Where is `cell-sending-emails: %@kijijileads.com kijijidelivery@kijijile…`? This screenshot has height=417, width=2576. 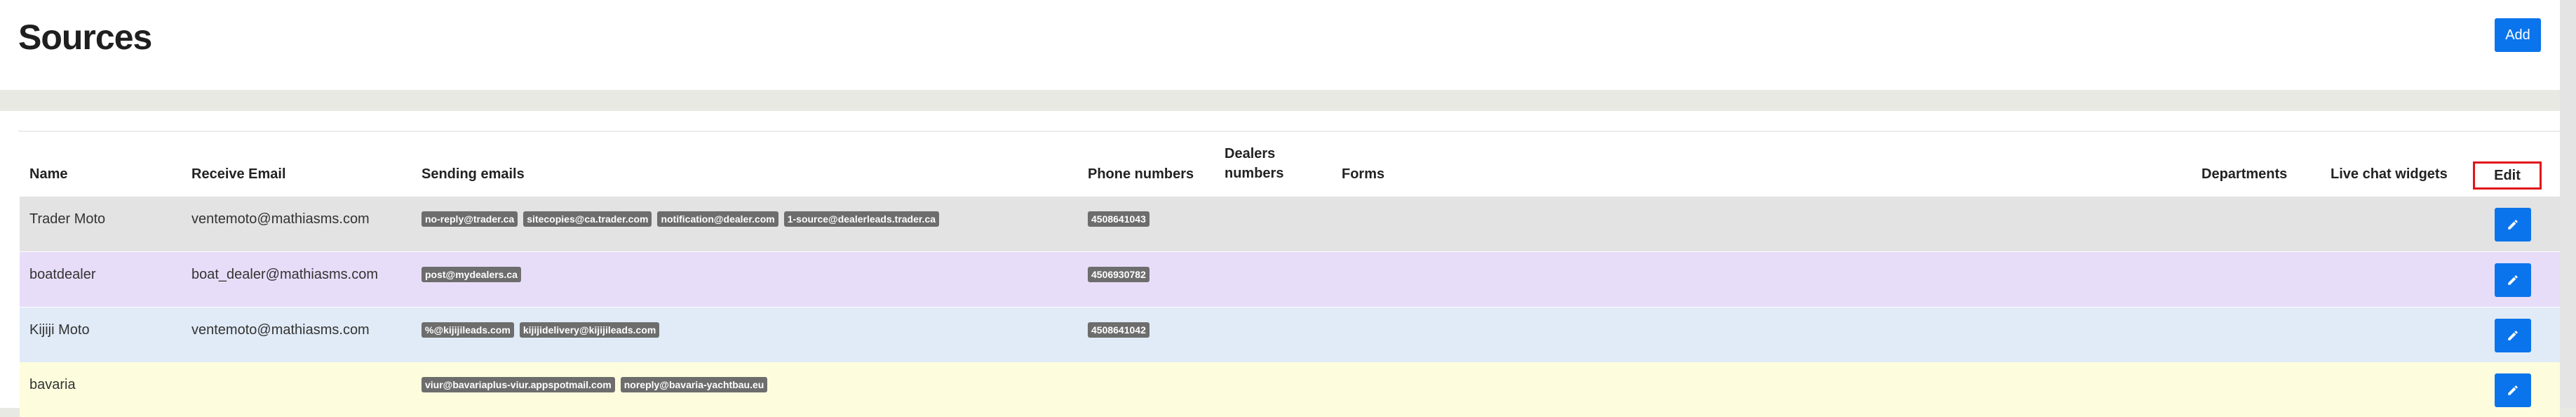
cell-sending-emails: %@kijijileads.com kijijidelivery@kijijile… is located at coordinates (541, 330).